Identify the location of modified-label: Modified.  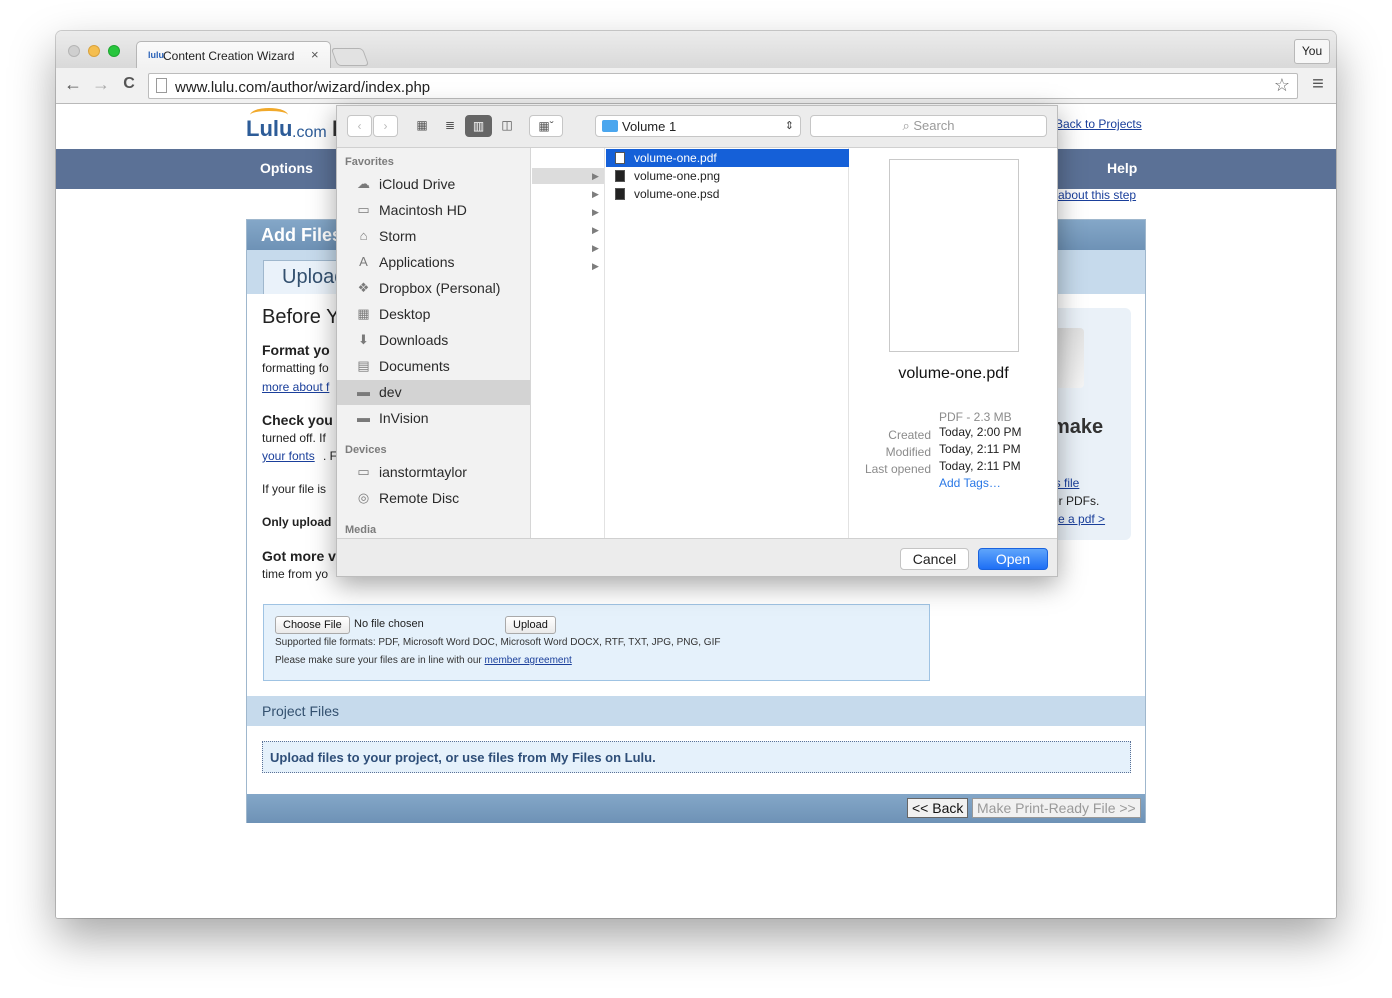
(908, 452).